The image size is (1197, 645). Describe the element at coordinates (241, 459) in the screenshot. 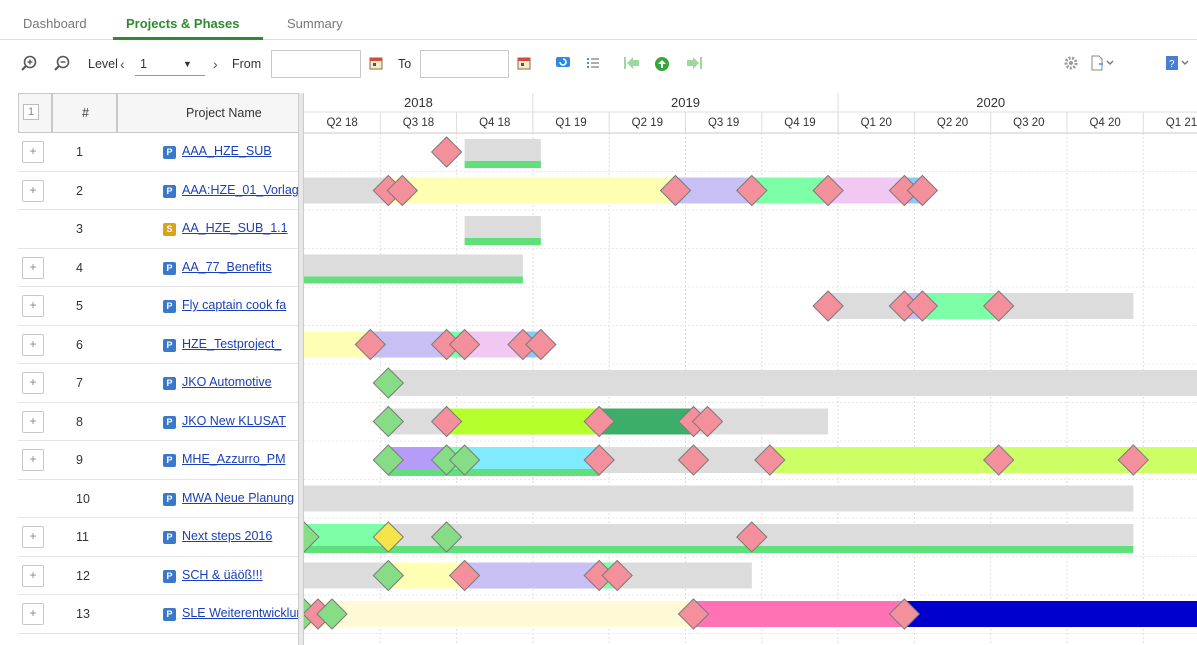

I see `project-name-link: MHE_Azzurro_PM` at that location.